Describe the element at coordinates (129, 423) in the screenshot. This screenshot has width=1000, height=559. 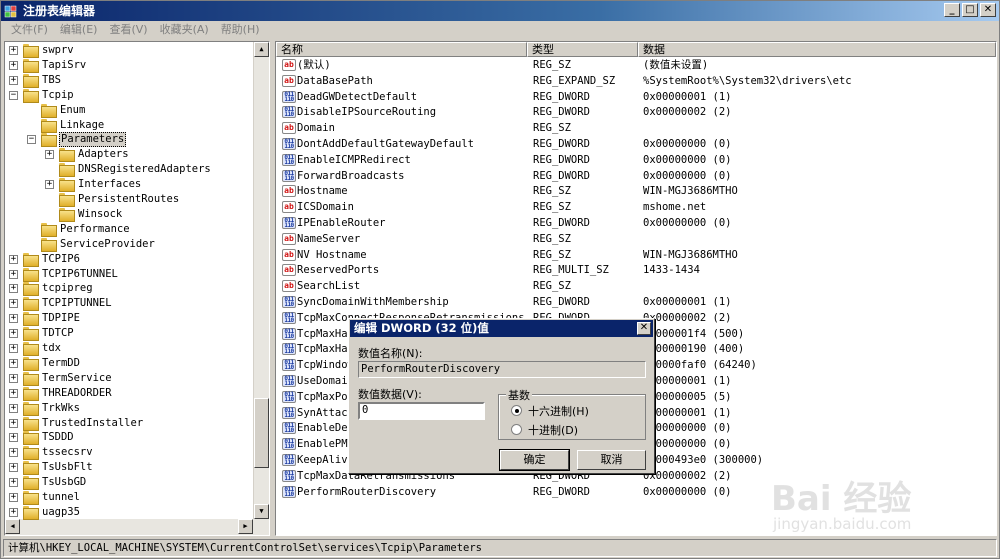
I see `tree-node: + TrustedInstaller` at that location.